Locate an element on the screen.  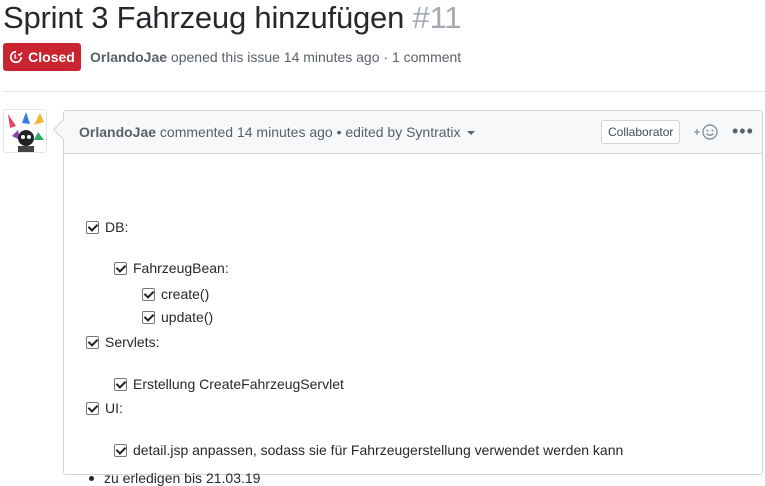
issue-closed-icon is located at coordinates (16, 57).